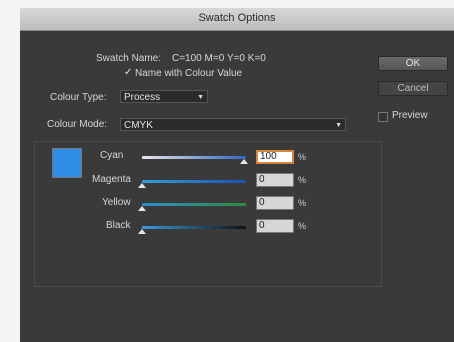 The height and width of the screenshot is (342, 454). What do you see at coordinates (302, 226) in the screenshot?
I see `black-percent: %` at bounding box center [302, 226].